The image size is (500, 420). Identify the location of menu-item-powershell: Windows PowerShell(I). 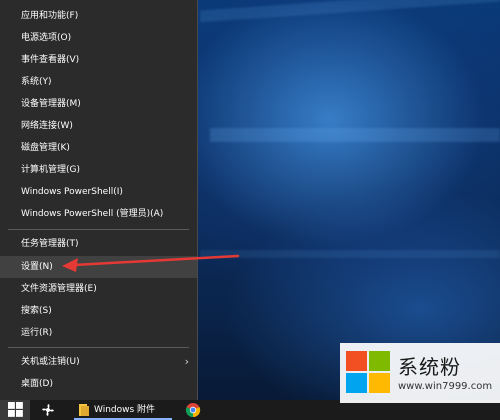
(98, 192).